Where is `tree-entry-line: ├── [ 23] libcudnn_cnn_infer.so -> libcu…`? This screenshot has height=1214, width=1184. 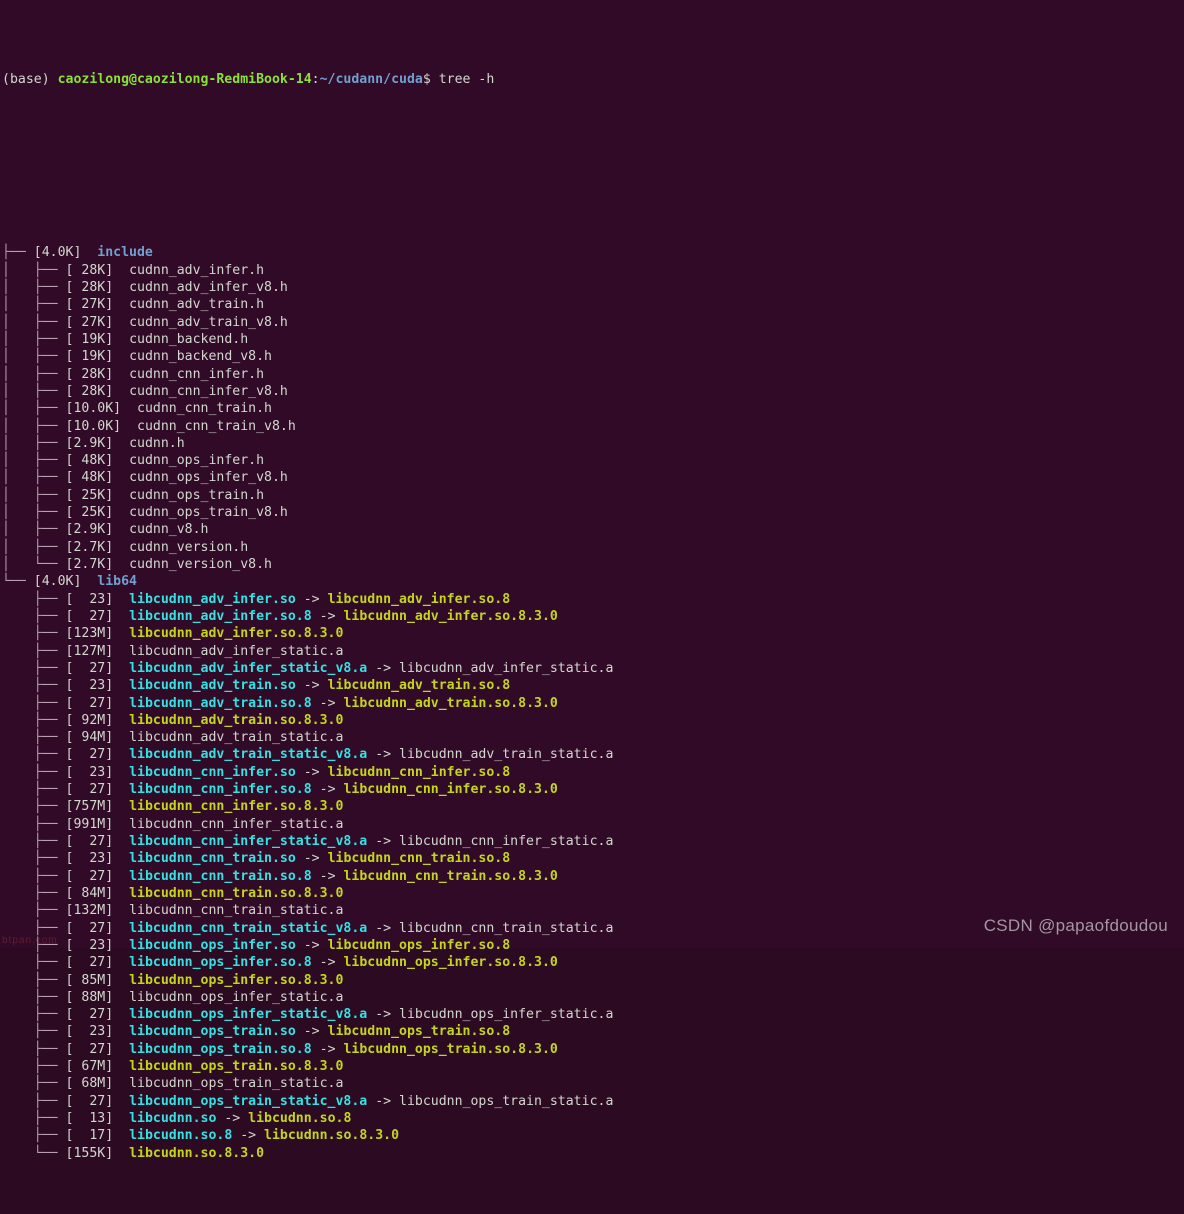
tree-entry-line: ├── [ 23] libcudnn_cnn_infer.so -> libcu… is located at coordinates (593, 772).